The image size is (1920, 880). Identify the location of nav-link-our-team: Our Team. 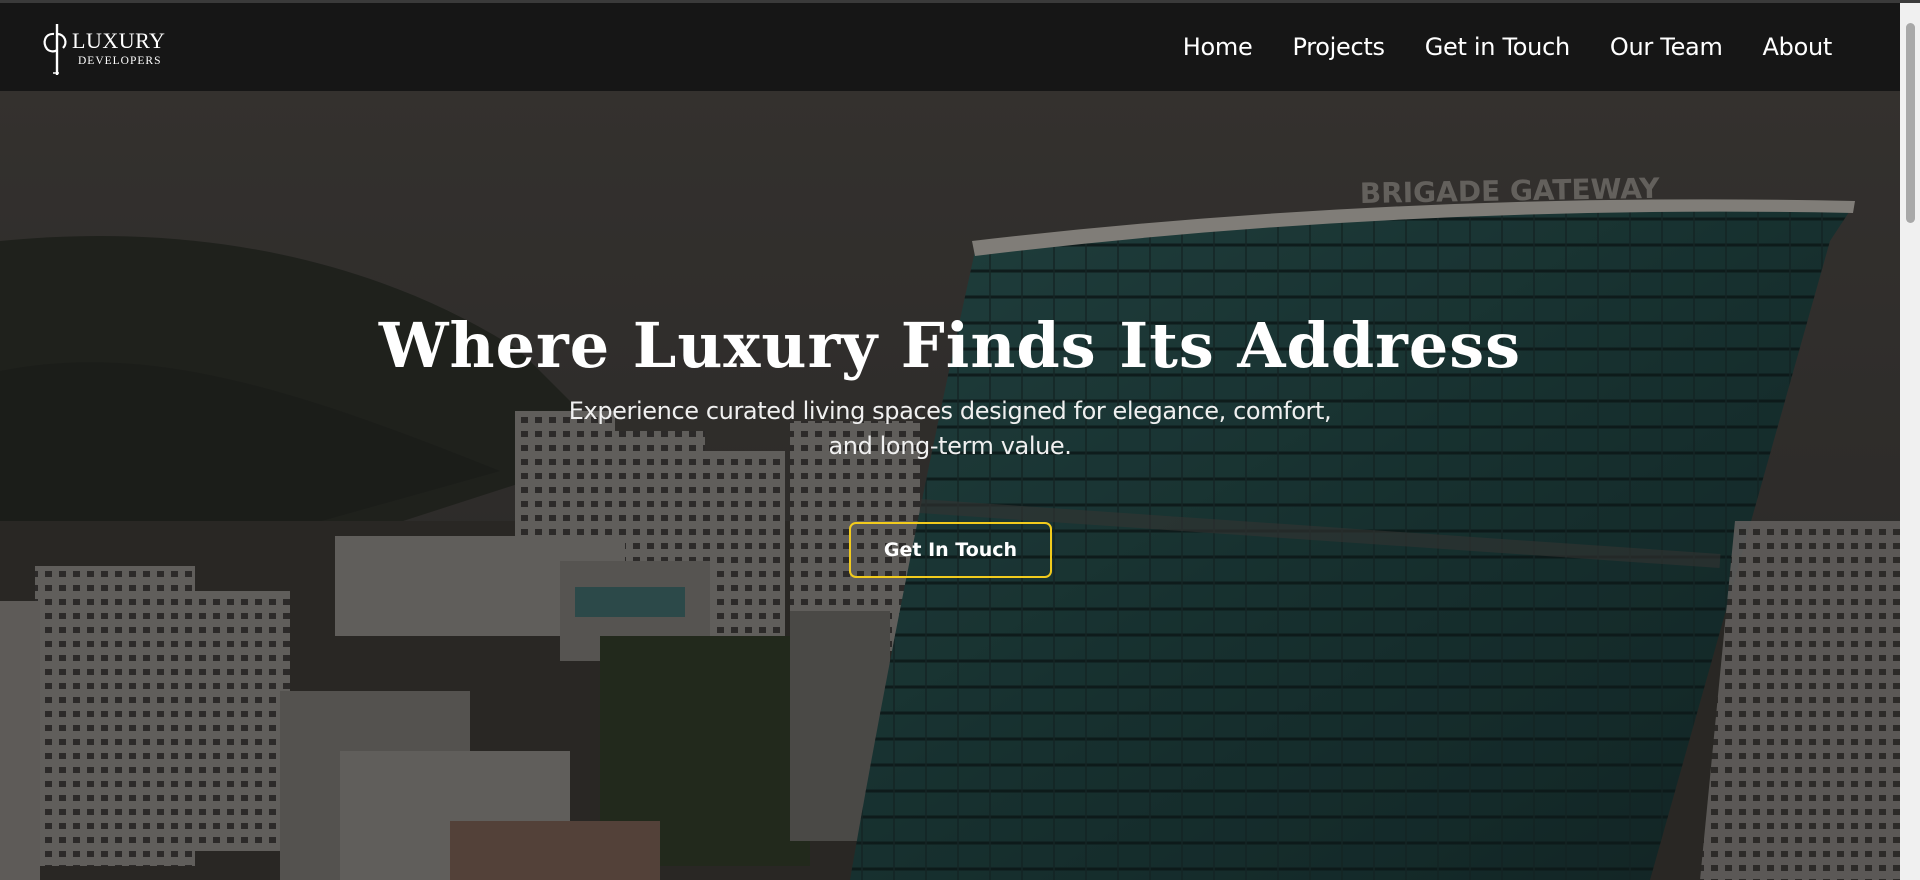
(1666, 47).